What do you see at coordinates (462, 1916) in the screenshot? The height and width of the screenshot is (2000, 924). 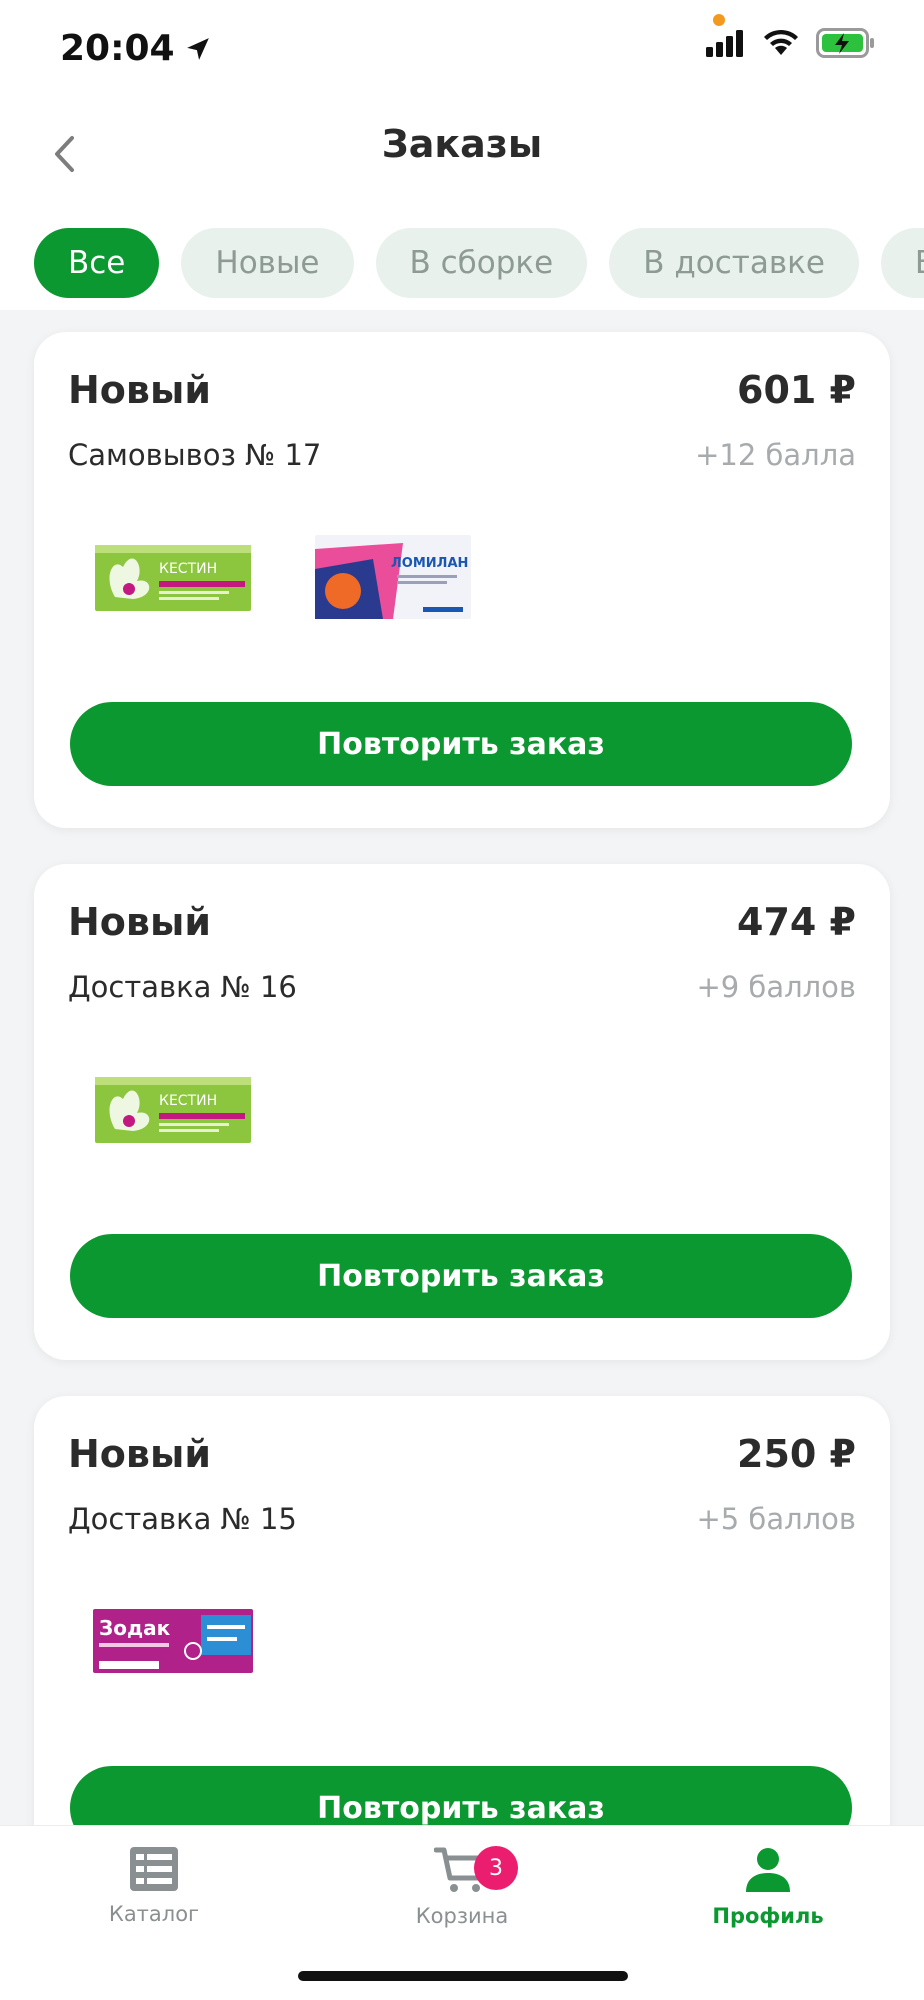 I see `nav-cart-label: Корзина` at bounding box center [462, 1916].